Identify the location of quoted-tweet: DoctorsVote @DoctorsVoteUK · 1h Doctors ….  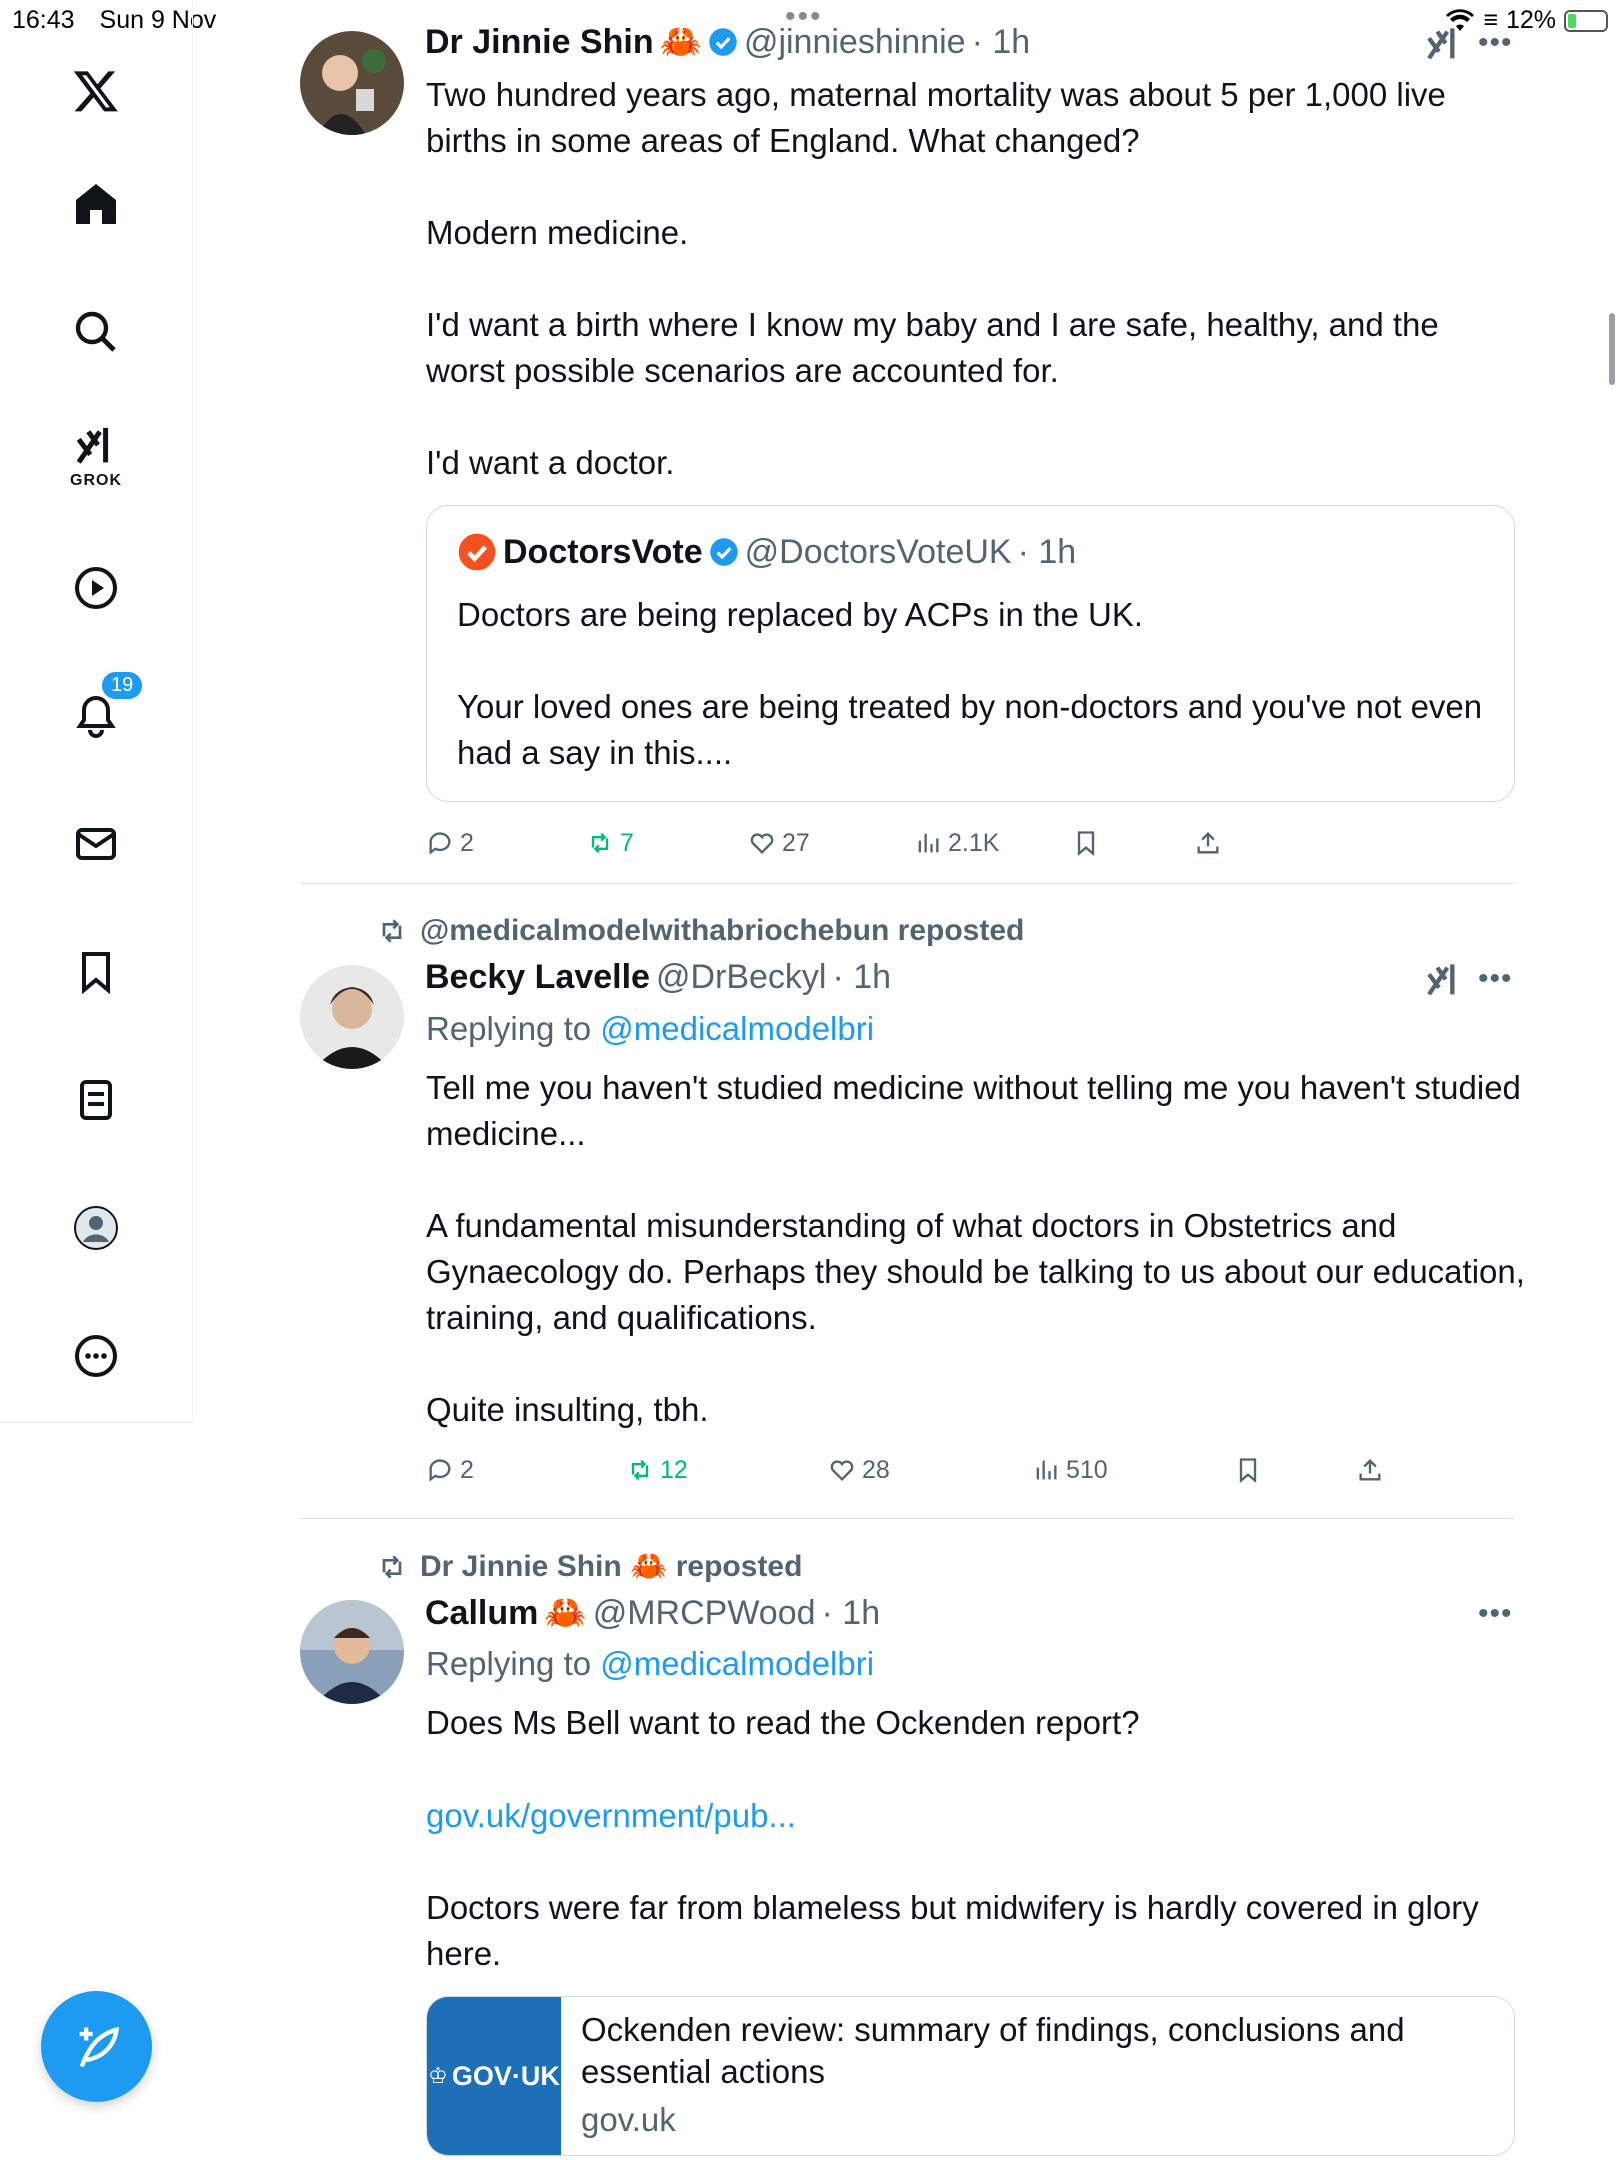
(970, 653).